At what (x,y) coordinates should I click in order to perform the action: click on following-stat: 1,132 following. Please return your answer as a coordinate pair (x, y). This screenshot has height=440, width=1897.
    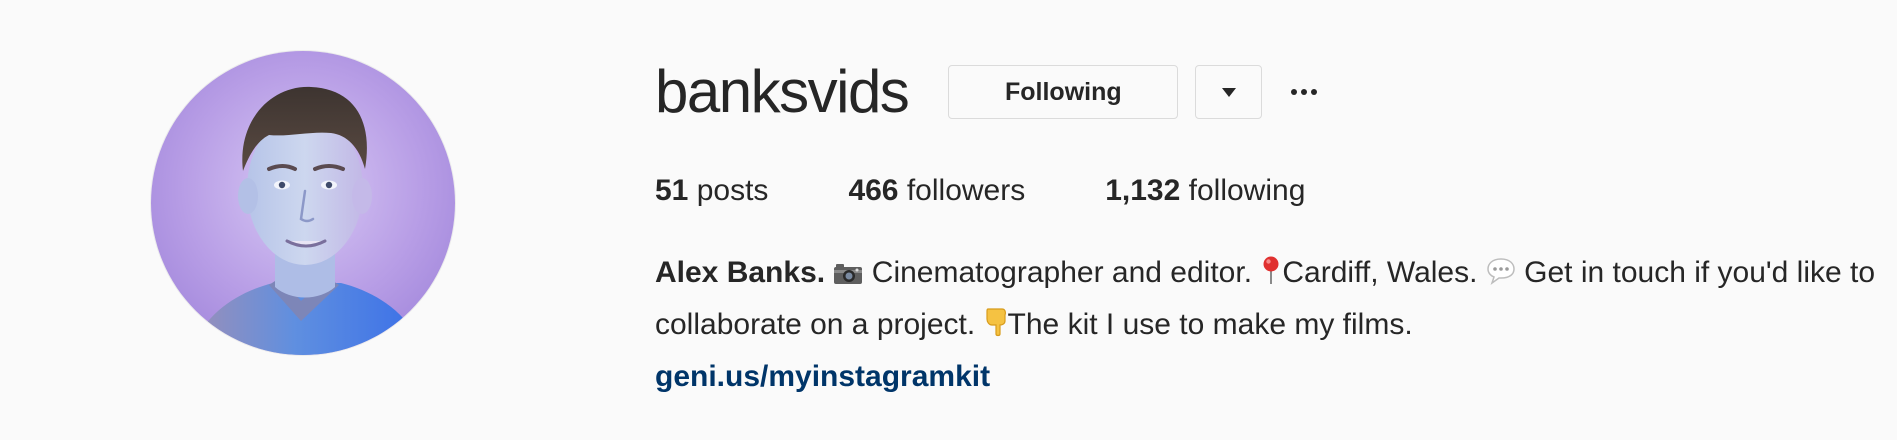
    Looking at the image, I should click on (1205, 191).